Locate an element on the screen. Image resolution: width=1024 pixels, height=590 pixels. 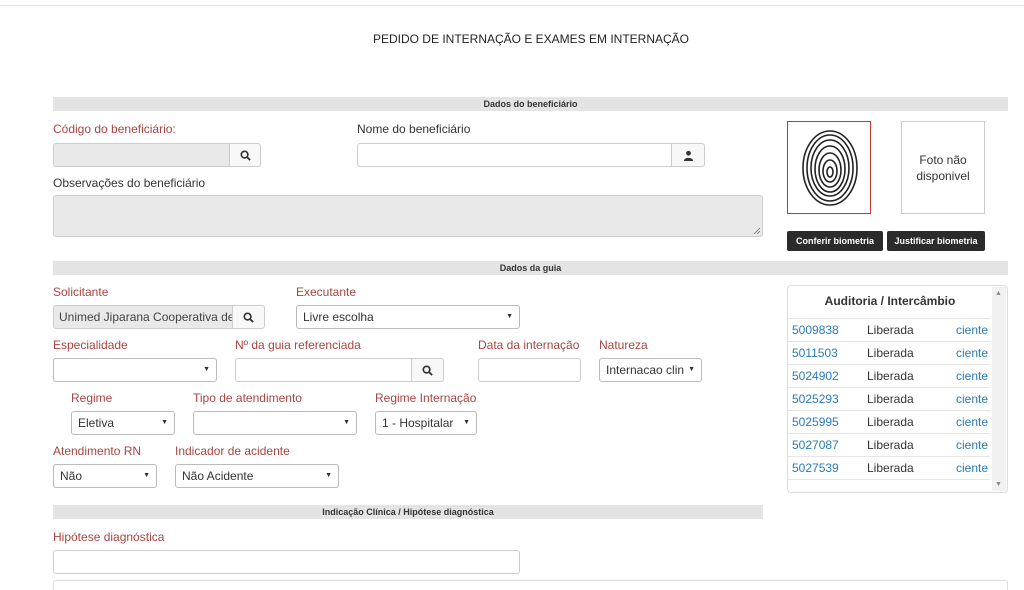
indicador-acidente-label: Indicador de acidente is located at coordinates (232, 451).